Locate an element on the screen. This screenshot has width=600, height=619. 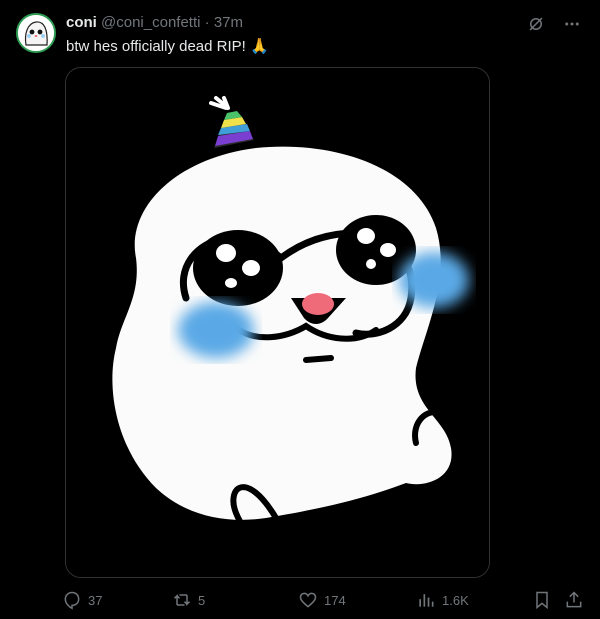
post-actions: 37 5 174 1.6K is located at coordinates (326, 602).